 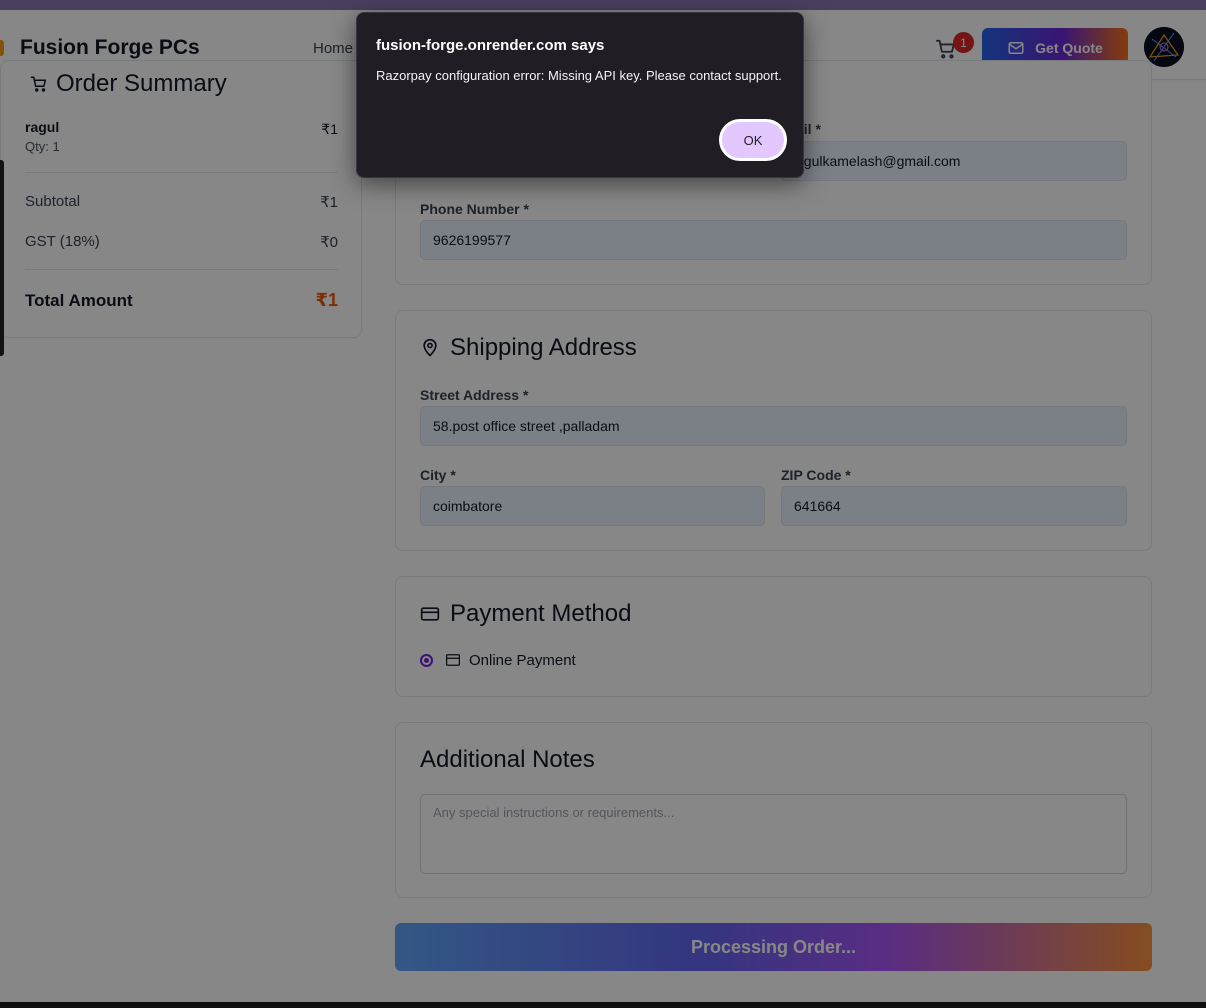 I want to click on dialog-ok-button: OK, so click(x=753, y=140).